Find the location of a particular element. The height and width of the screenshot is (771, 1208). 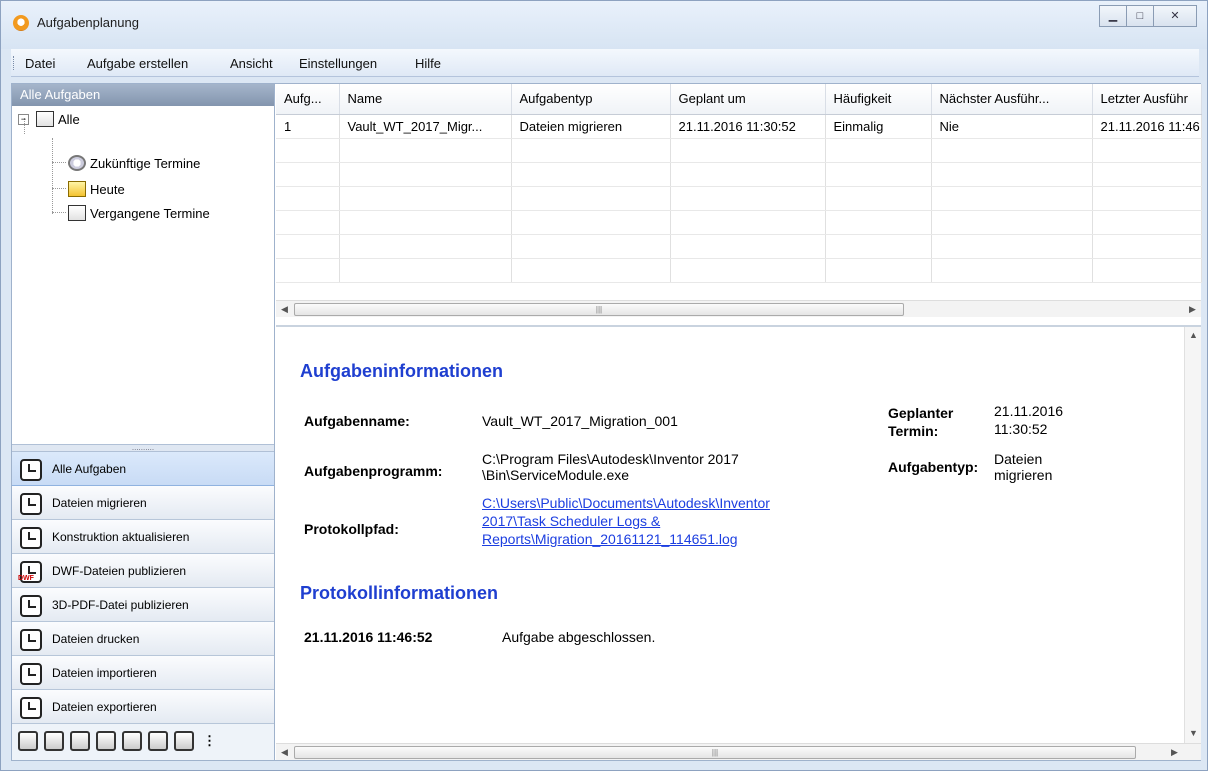

pdf-icon is located at coordinates (31, 605).